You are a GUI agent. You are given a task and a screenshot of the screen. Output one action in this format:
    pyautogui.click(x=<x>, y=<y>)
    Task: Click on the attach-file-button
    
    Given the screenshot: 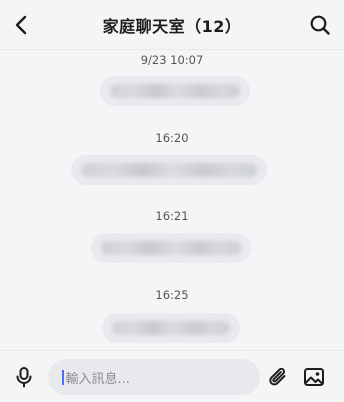 What is the action you would take?
    pyautogui.click(x=279, y=377)
    